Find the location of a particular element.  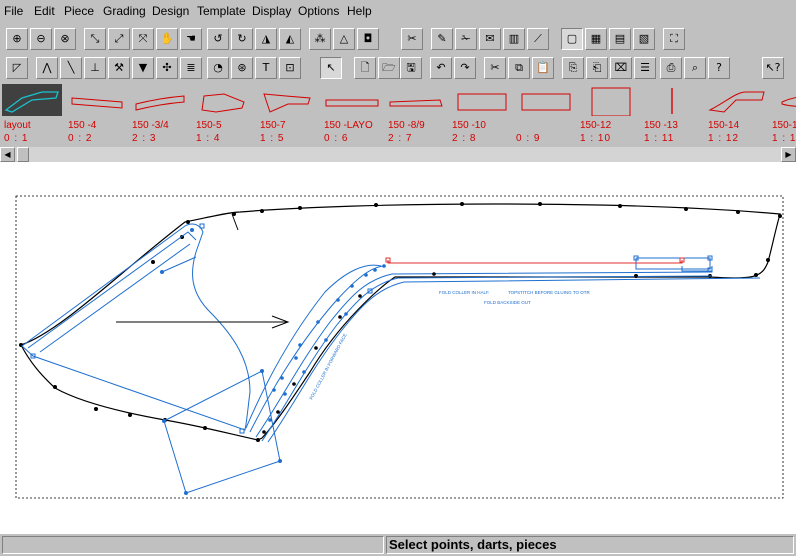

line-icon: ╲ is located at coordinates (71, 68).